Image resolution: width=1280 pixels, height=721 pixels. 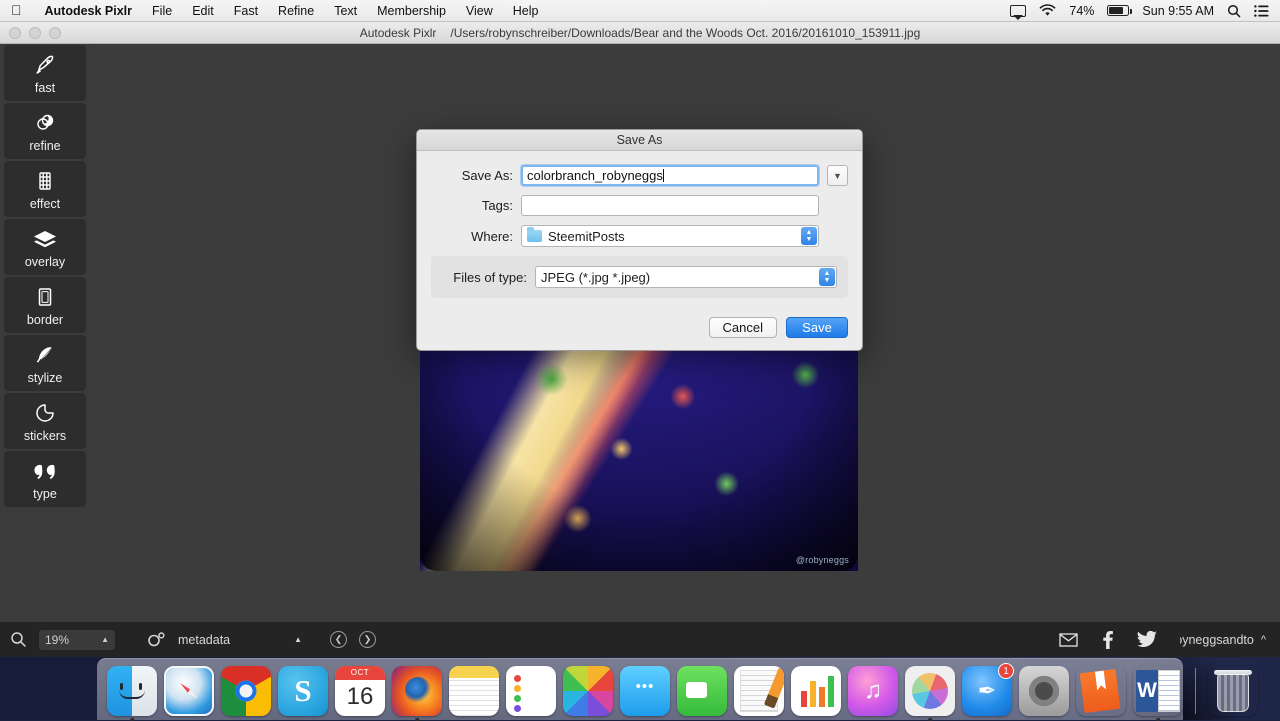 What do you see at coordinates (45, 363) in the screenshot?
I see `sidebar-item-stylize: stylize` at bounding box center [45, 363].